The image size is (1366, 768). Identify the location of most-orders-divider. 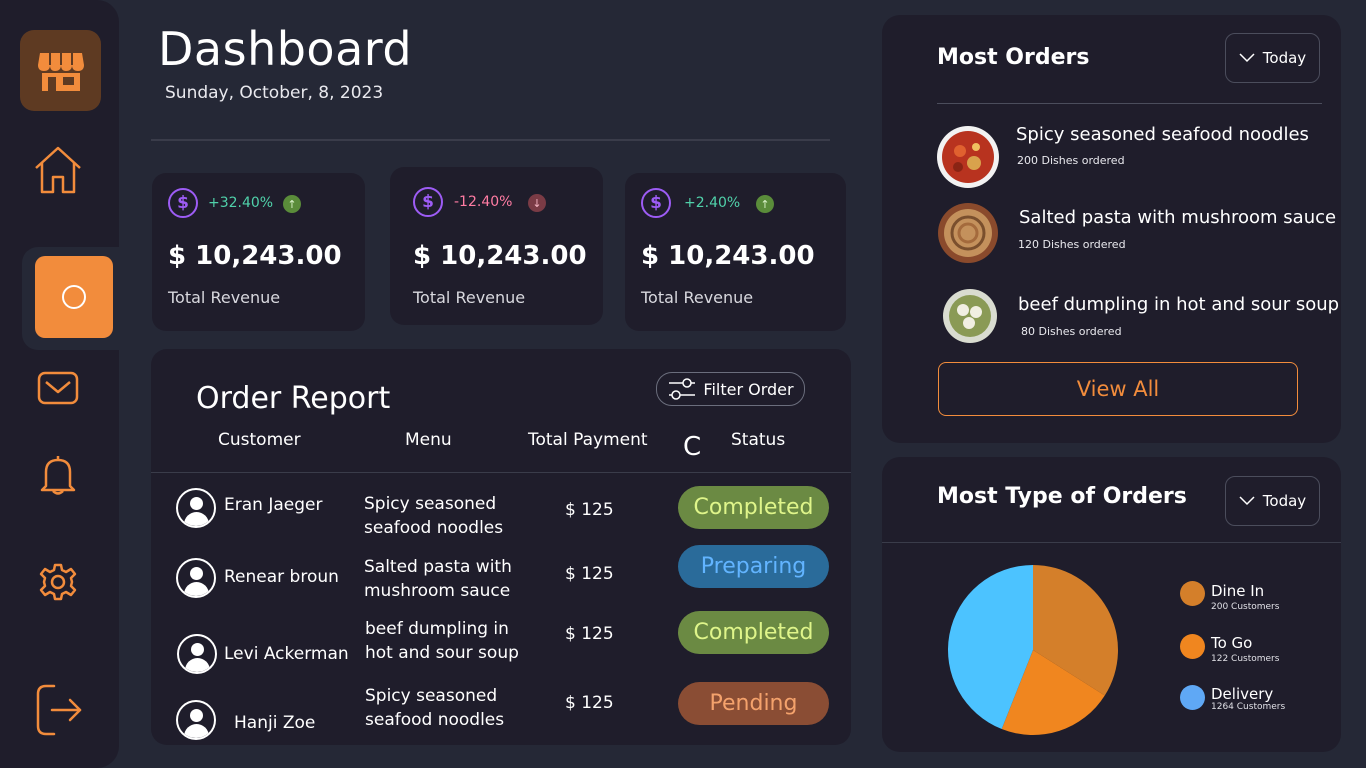
(1129, 103).